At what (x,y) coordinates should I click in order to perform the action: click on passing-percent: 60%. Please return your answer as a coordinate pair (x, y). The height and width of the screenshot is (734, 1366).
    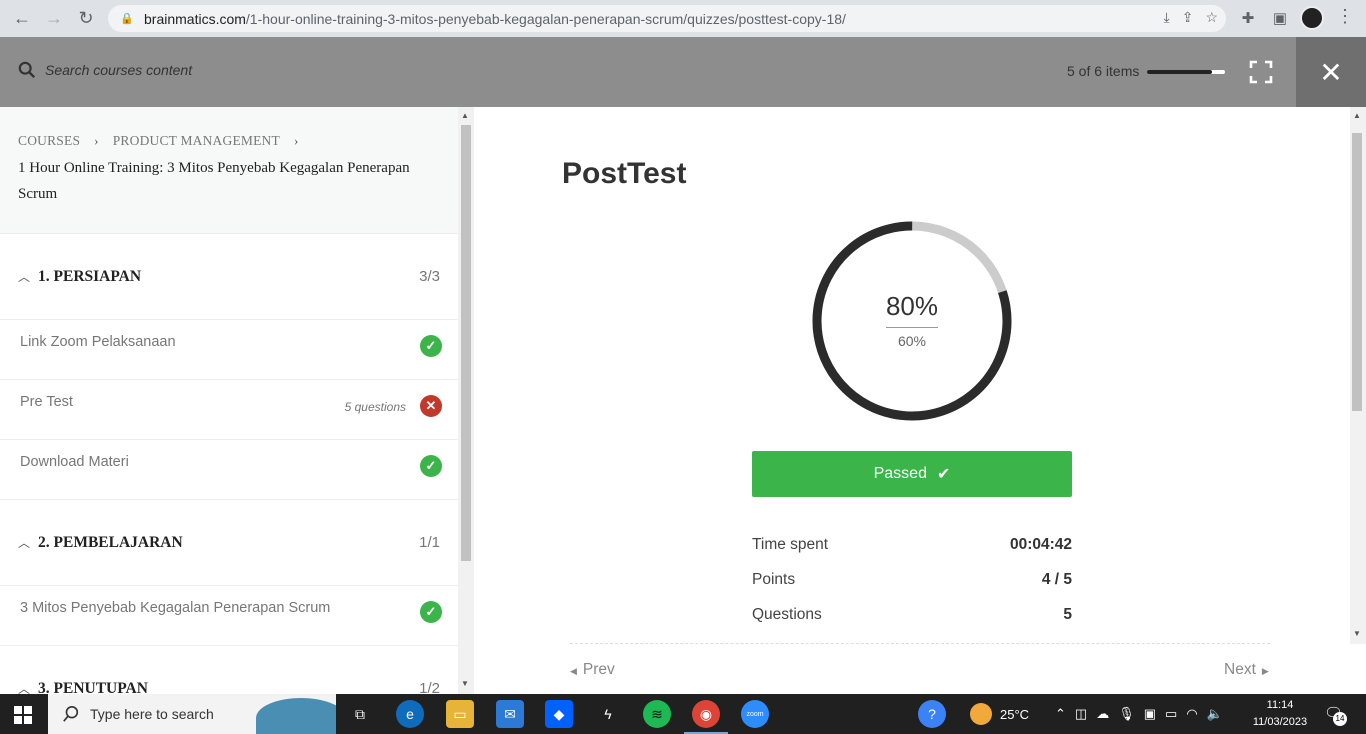
    Looking at the image, I should click on (912, 341).